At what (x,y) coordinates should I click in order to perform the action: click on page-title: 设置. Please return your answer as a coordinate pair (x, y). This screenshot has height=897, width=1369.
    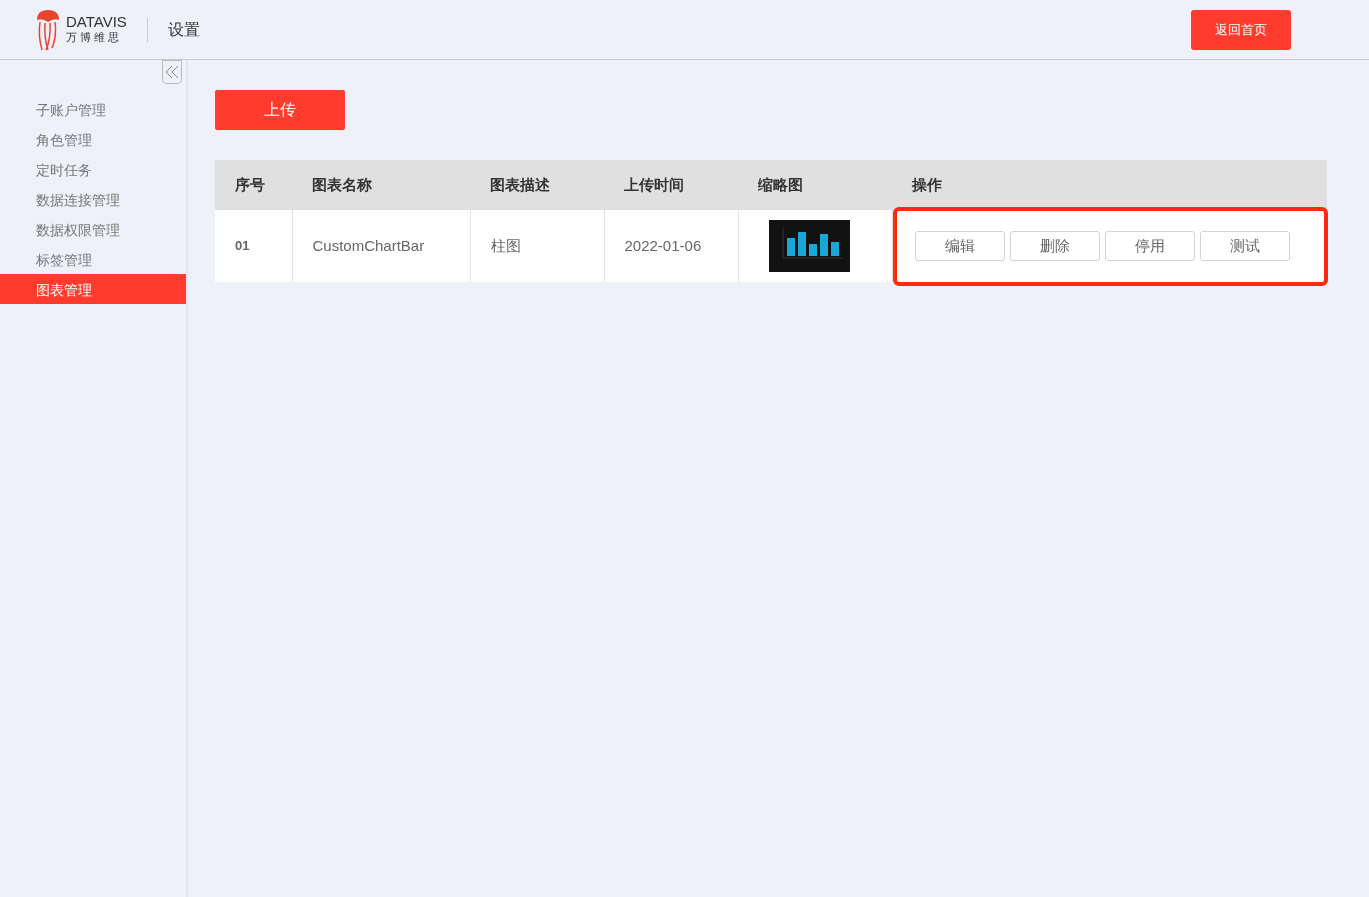
    Looking at the image, I should click on (183, 29).